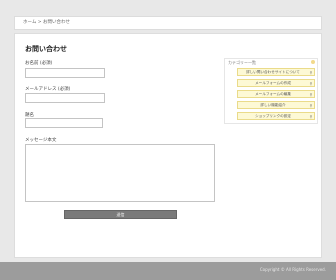 The image size is (336, 280). What do you see at coordinates (273, 71) in the screenshot?
I see `sidebar-item-label: 詳しい問い合わせサイトについて` at bounding box center [273, 71].